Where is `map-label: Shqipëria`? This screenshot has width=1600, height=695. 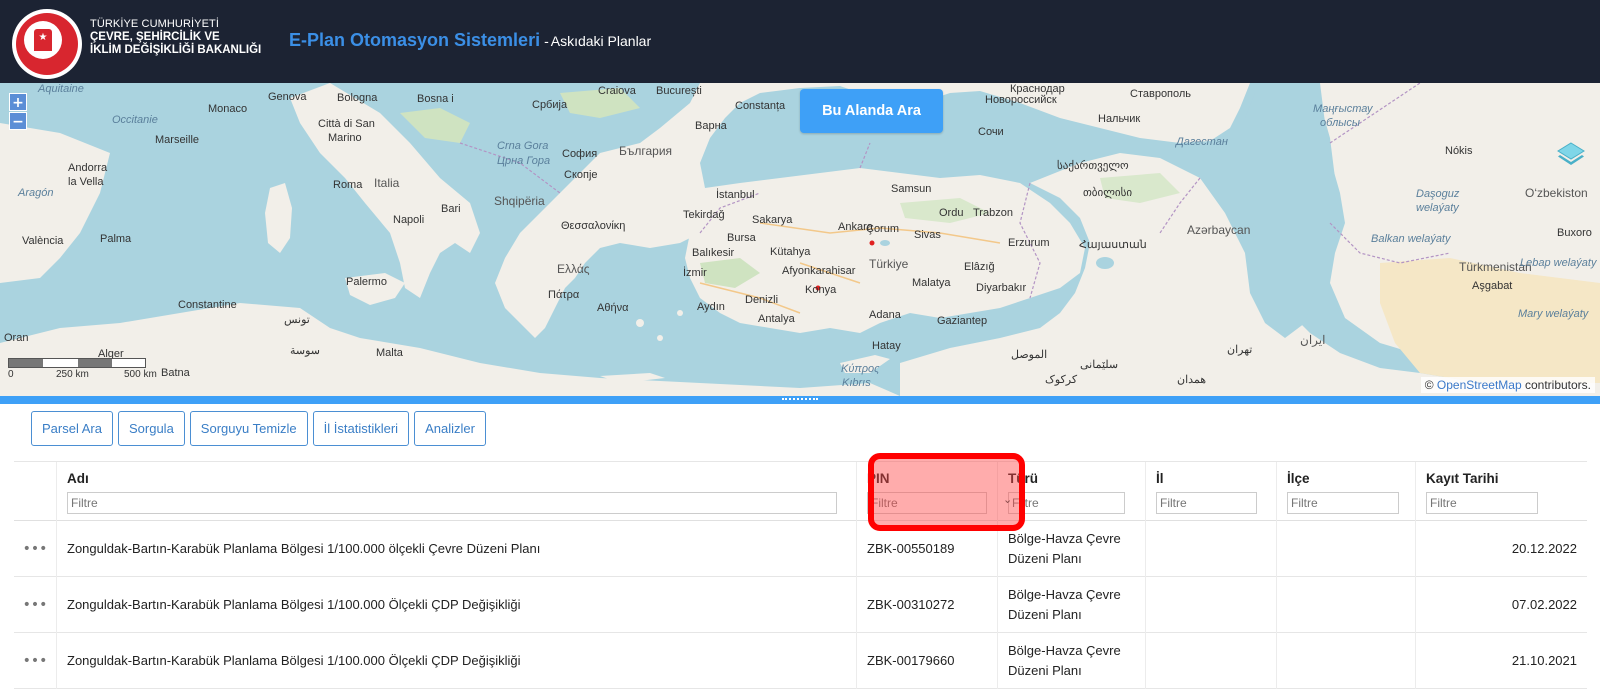
map-label: Shqipëria is located at coordinates (519, 201).